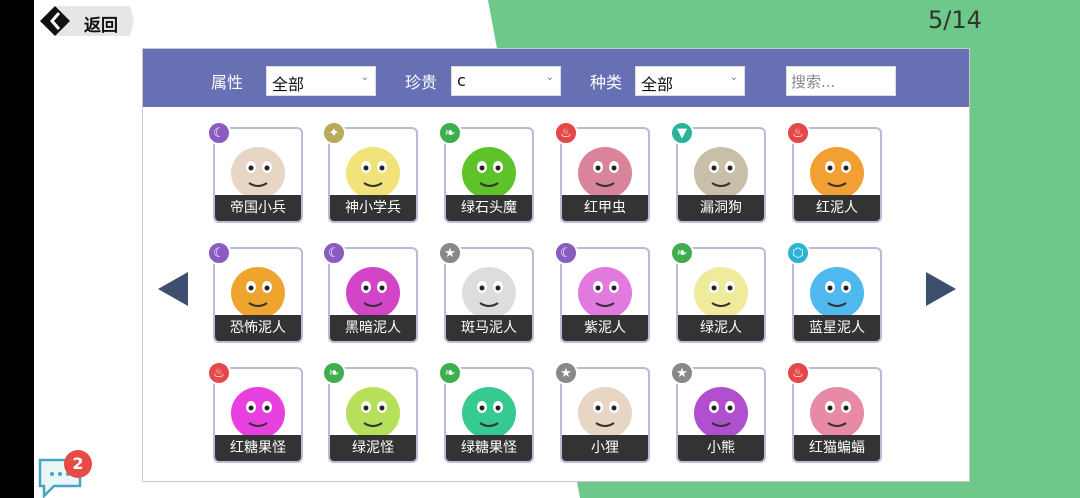 This screenshot has width=1080, height=498. What do you see at coordinates (955, 20) in the screenshot?
I see `page-indicator: 5/14` at bounding box center [955, 20].